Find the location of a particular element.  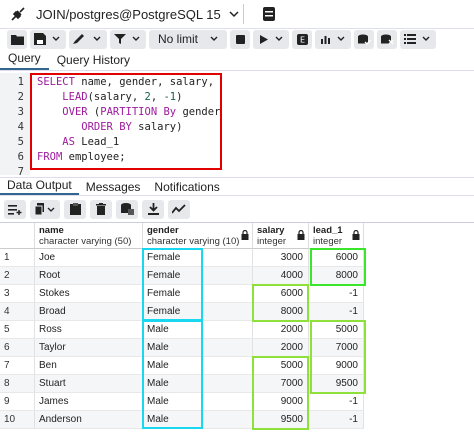

table-row: 6 Taylor Male 2000 7000 is located at coordinates (182, 348).